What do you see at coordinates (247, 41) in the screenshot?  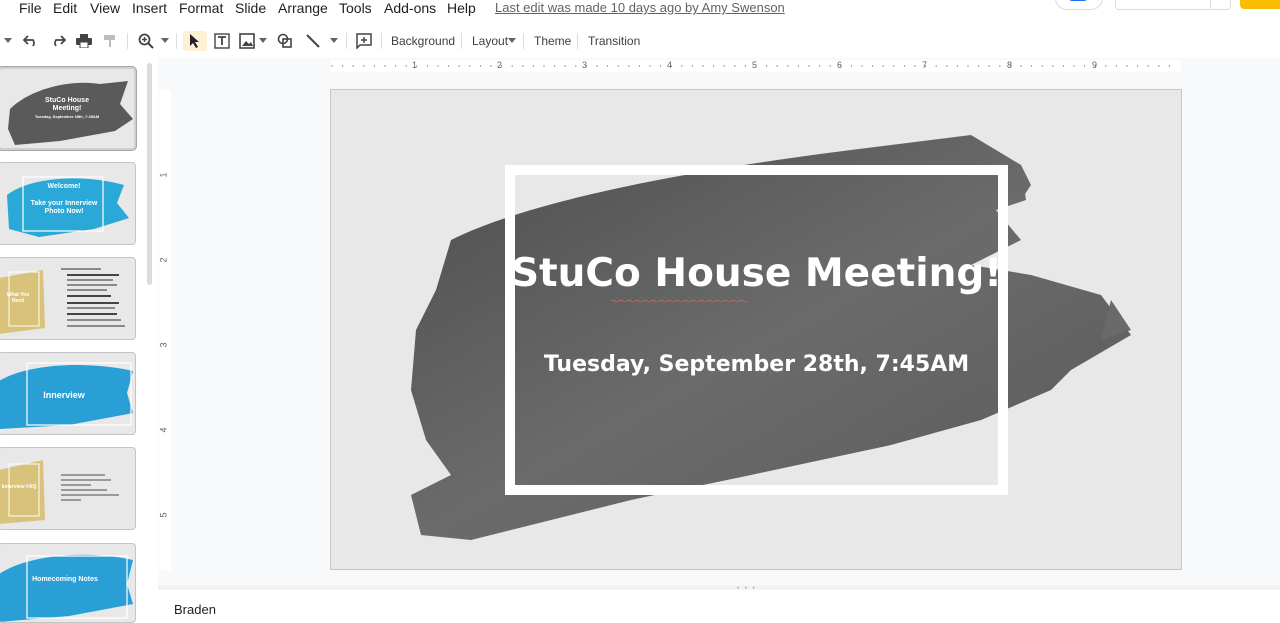 I see `image-icon` at bounding box center [247, 41].